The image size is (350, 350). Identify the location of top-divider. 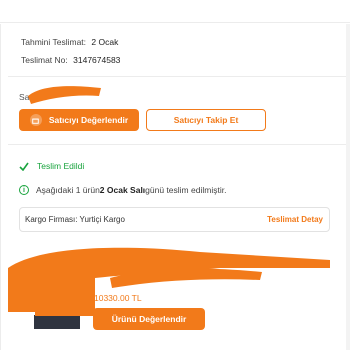
(175, 22).